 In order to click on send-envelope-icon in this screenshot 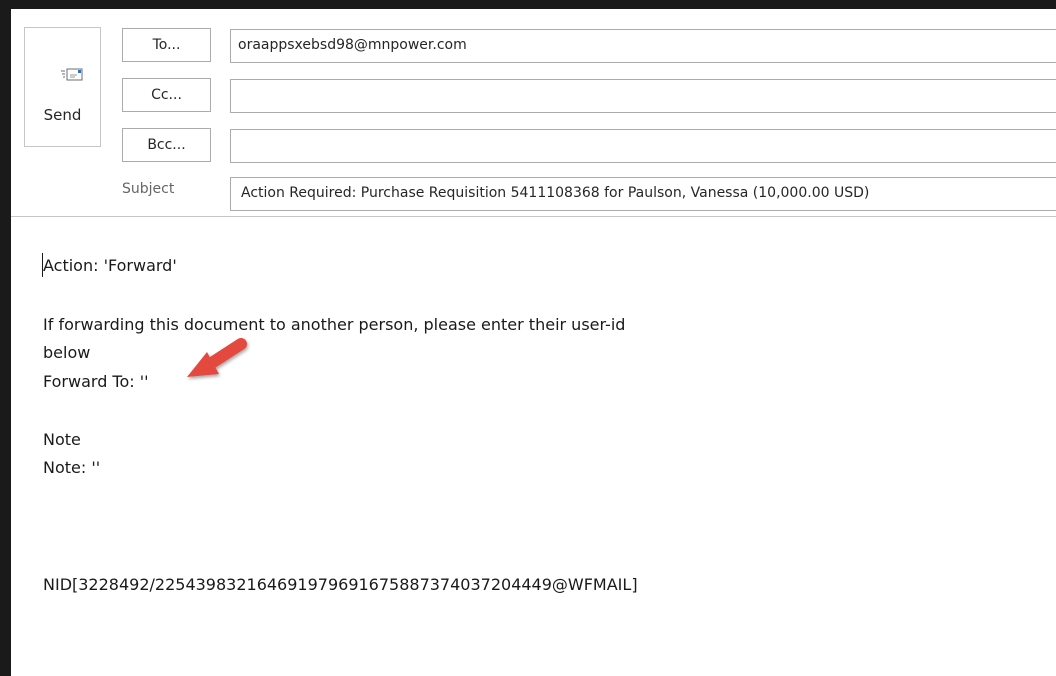, I will do `click(72, 74)`.